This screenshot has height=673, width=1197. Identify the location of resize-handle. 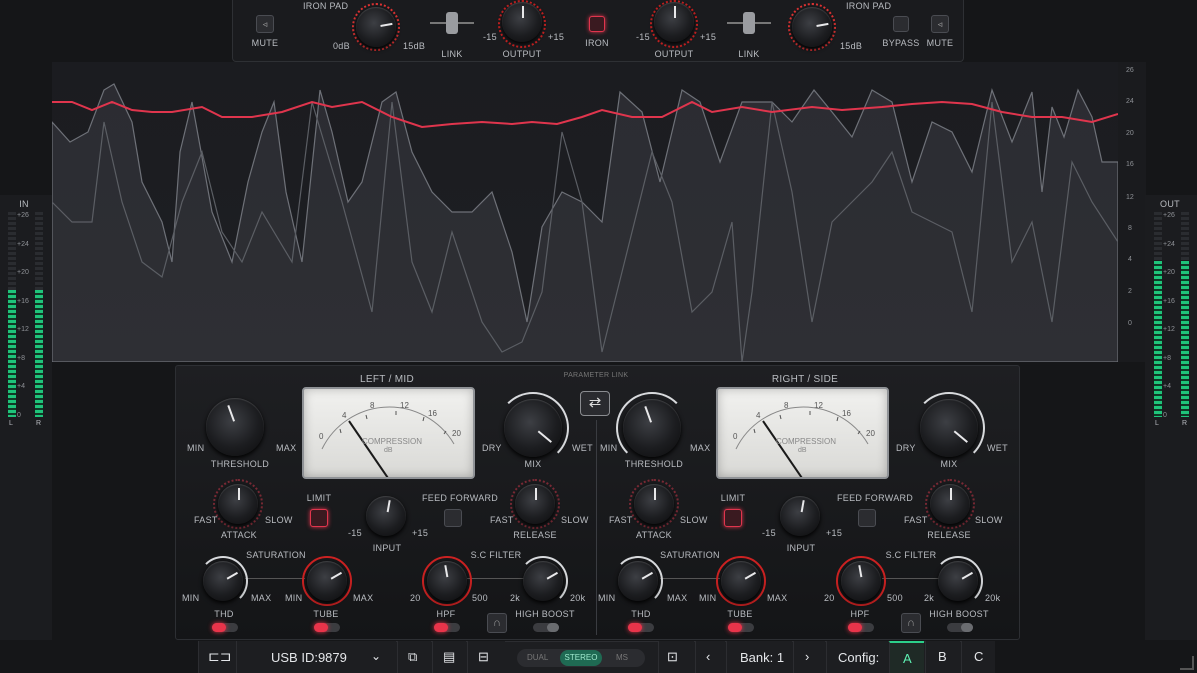
(1187, 663).